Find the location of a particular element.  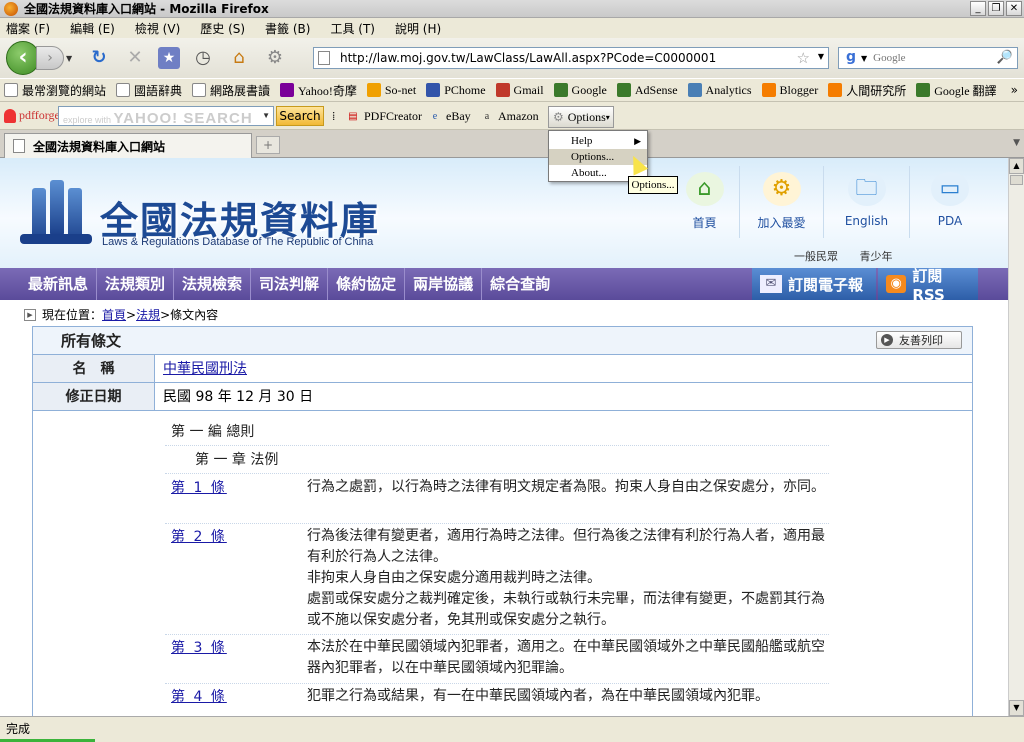

search-box: g ▼ 🔎 is located at coordinates (928, 58).